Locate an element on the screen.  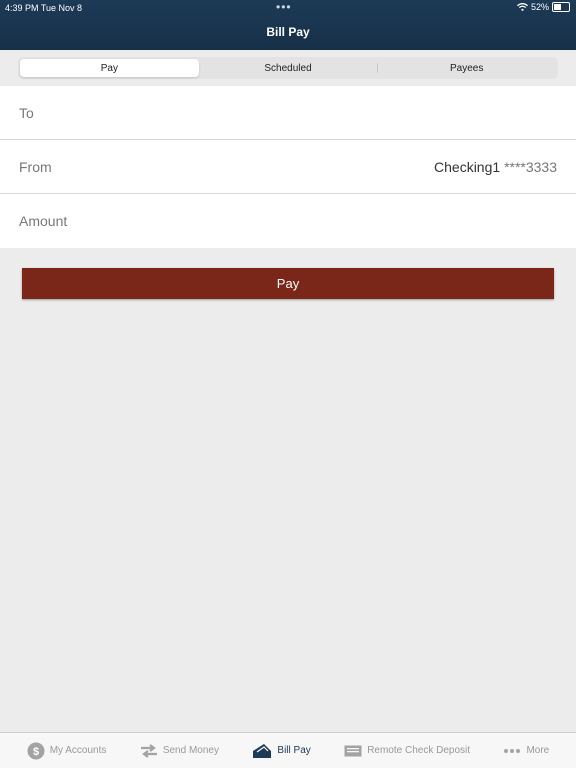
tab-my-accounts: $ My Accounts is located at coordinates (67, 751).